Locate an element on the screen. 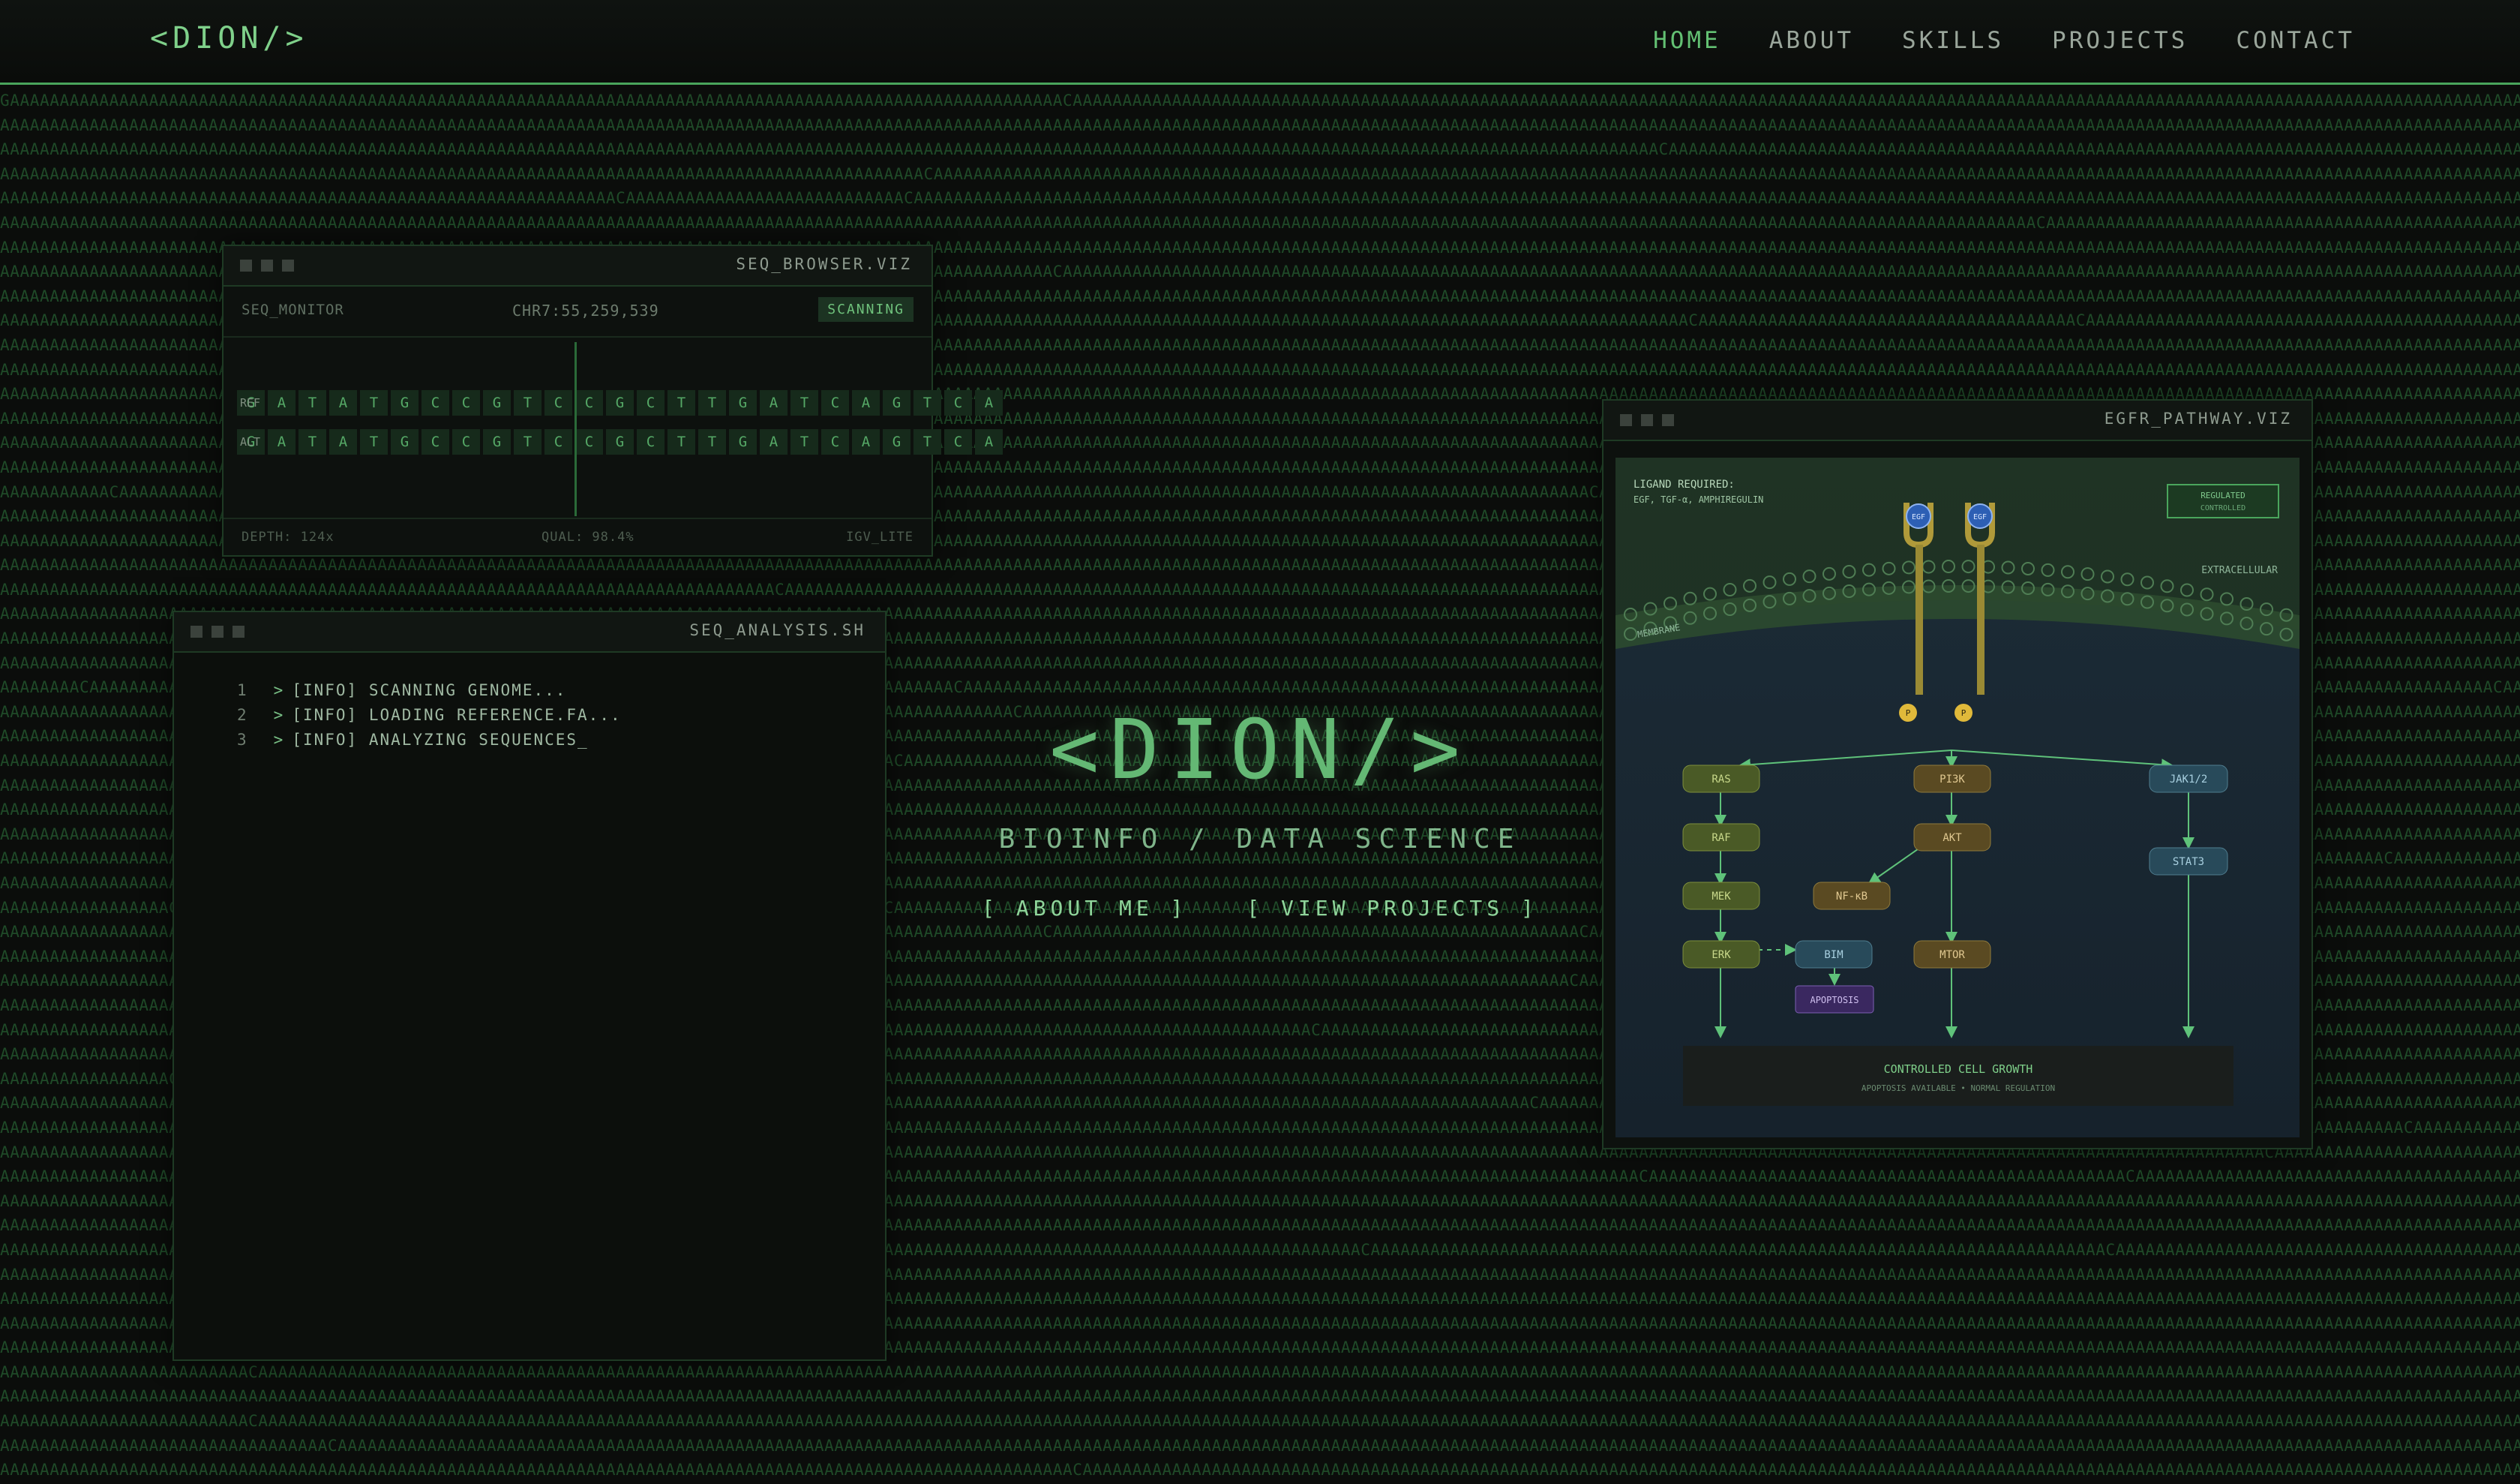 The height and width of the screenshot is (1484, 2520). seq-analysis-title: SEQ_ANALYSIS.SH is located at coordinates (777, 630).